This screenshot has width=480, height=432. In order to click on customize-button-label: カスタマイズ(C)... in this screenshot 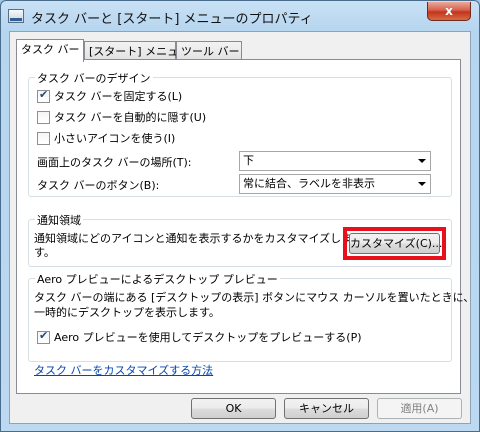, I will do `click(396, 243)`.